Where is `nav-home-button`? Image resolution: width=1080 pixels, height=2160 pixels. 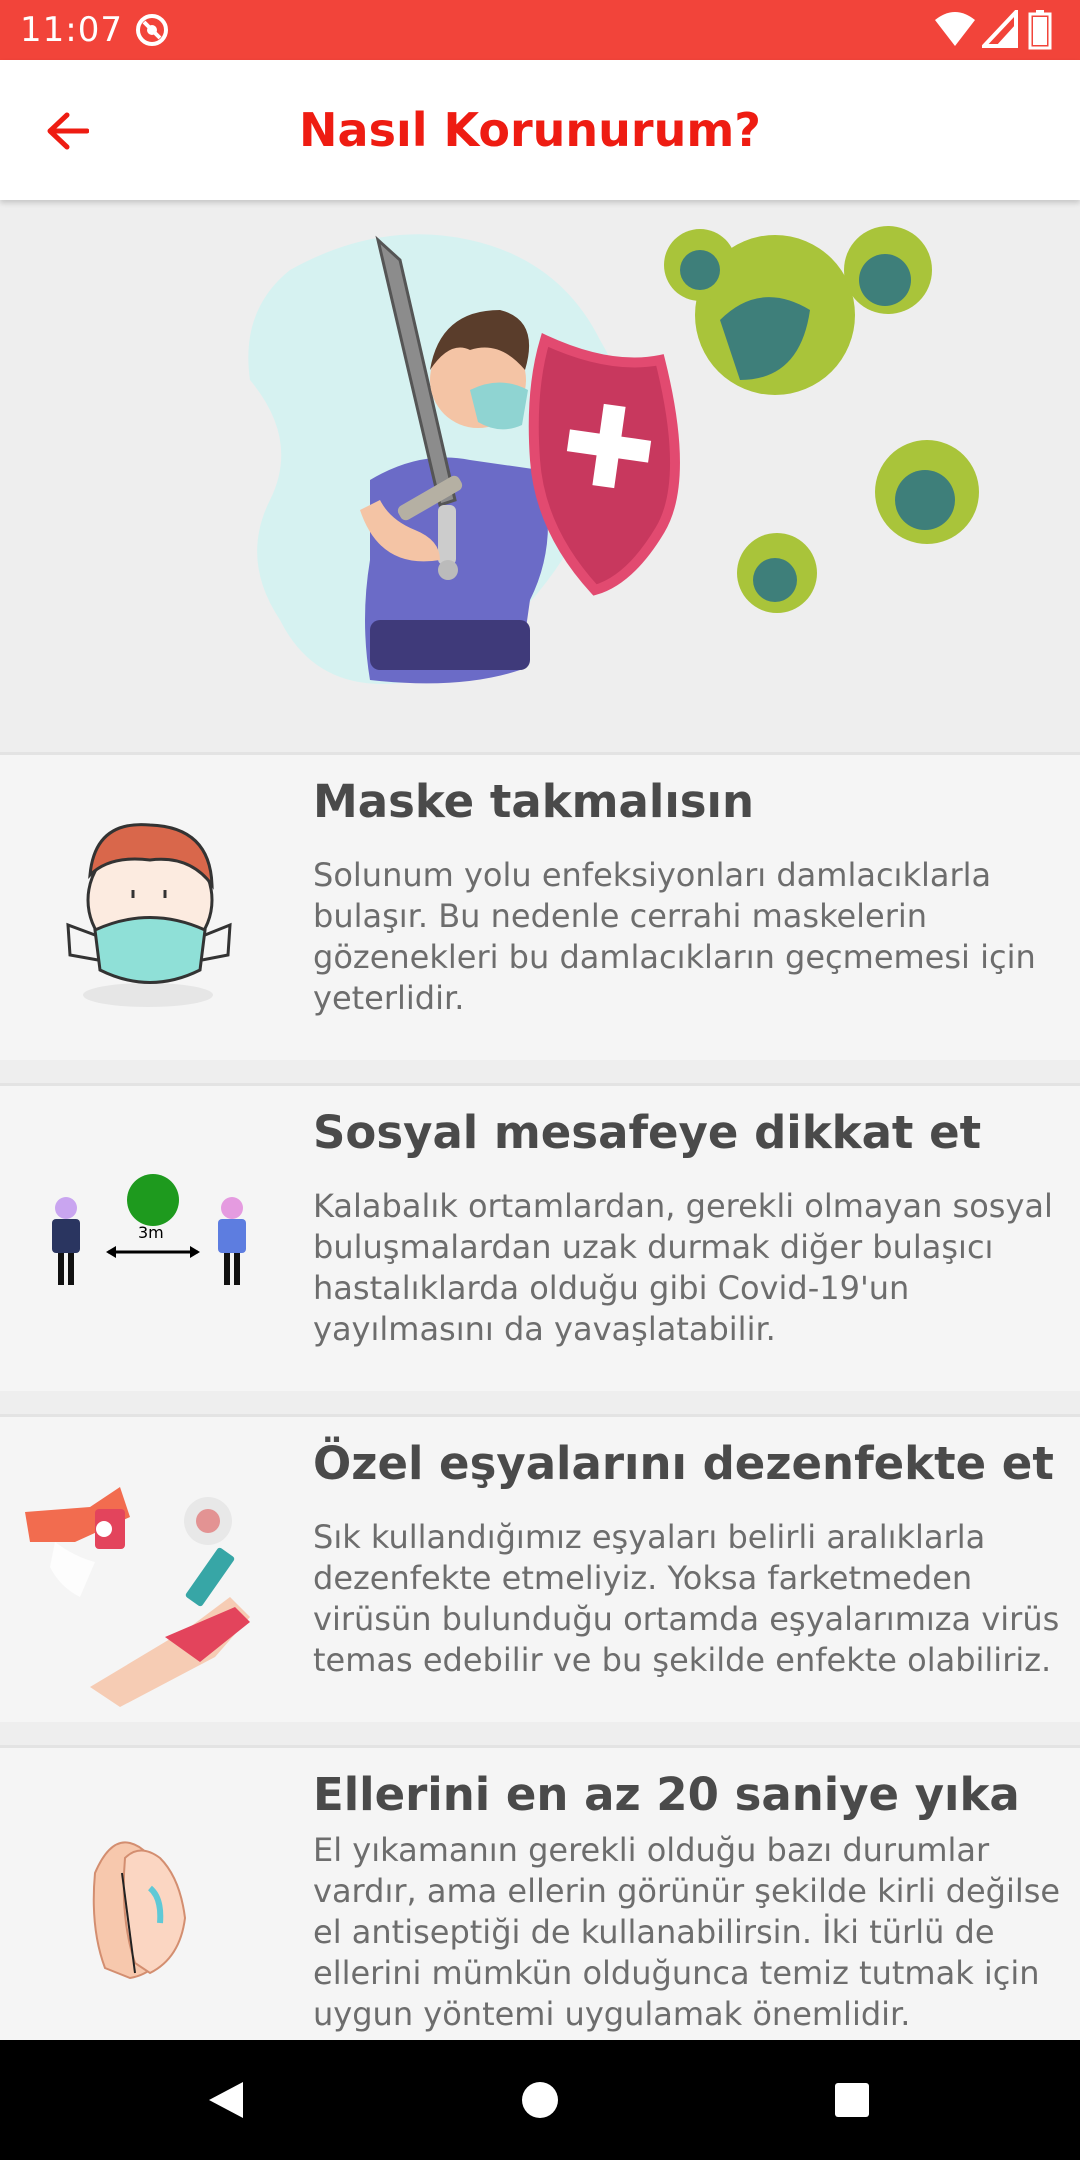
nav-home-button is located at coordinates (540, 2100).